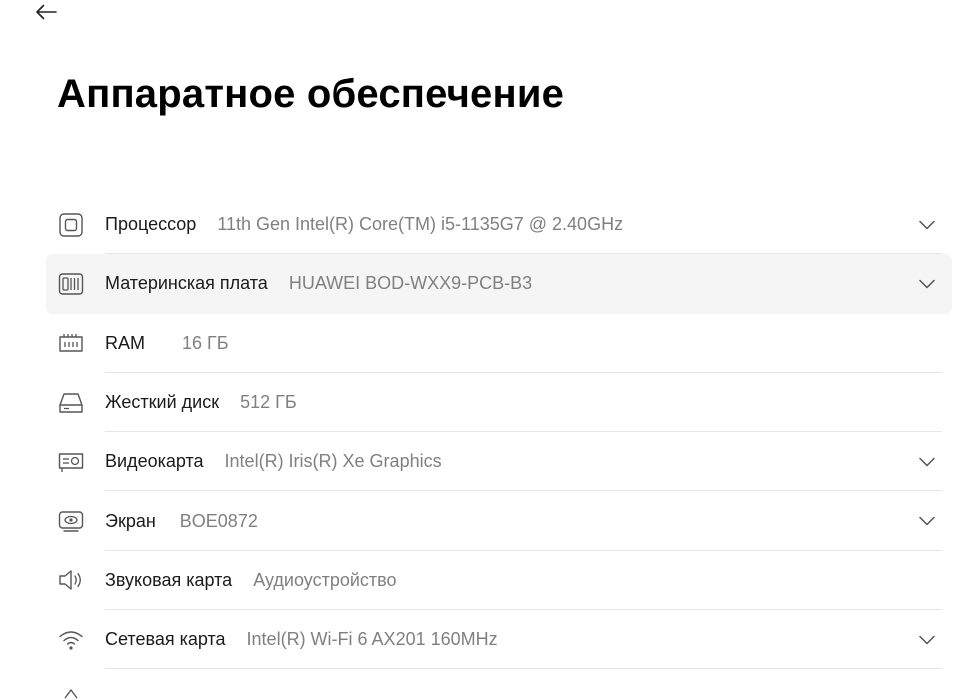 This screenshot has height=700, width=979. I want to click on hard-disk-icon, so click(71, 403).